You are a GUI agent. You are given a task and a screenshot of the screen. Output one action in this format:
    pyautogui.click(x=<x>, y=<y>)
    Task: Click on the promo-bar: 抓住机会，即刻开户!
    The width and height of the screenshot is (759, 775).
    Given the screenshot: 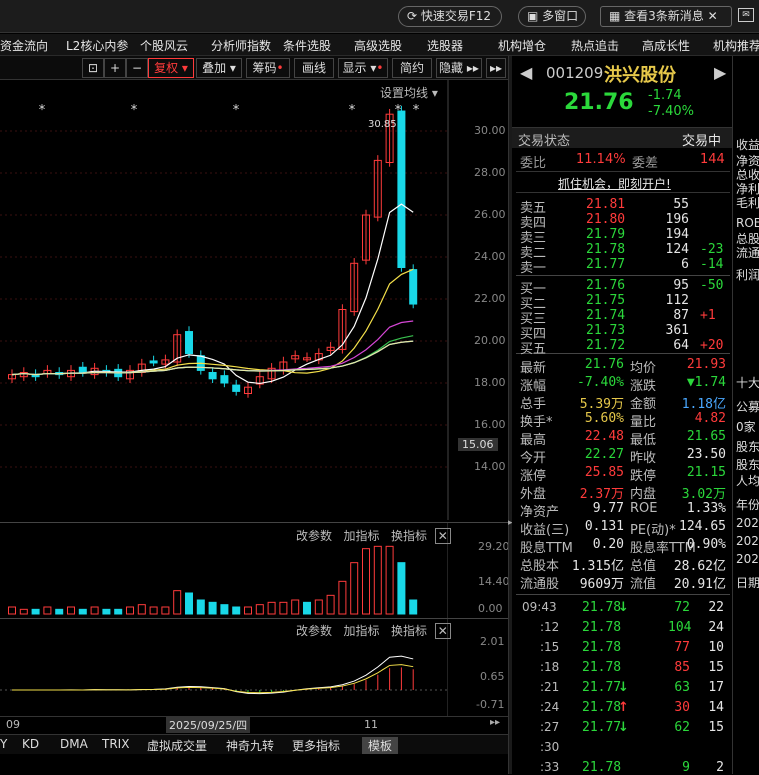 What is the action you would take?
    pyautogui.click(x=623, y=182)
    